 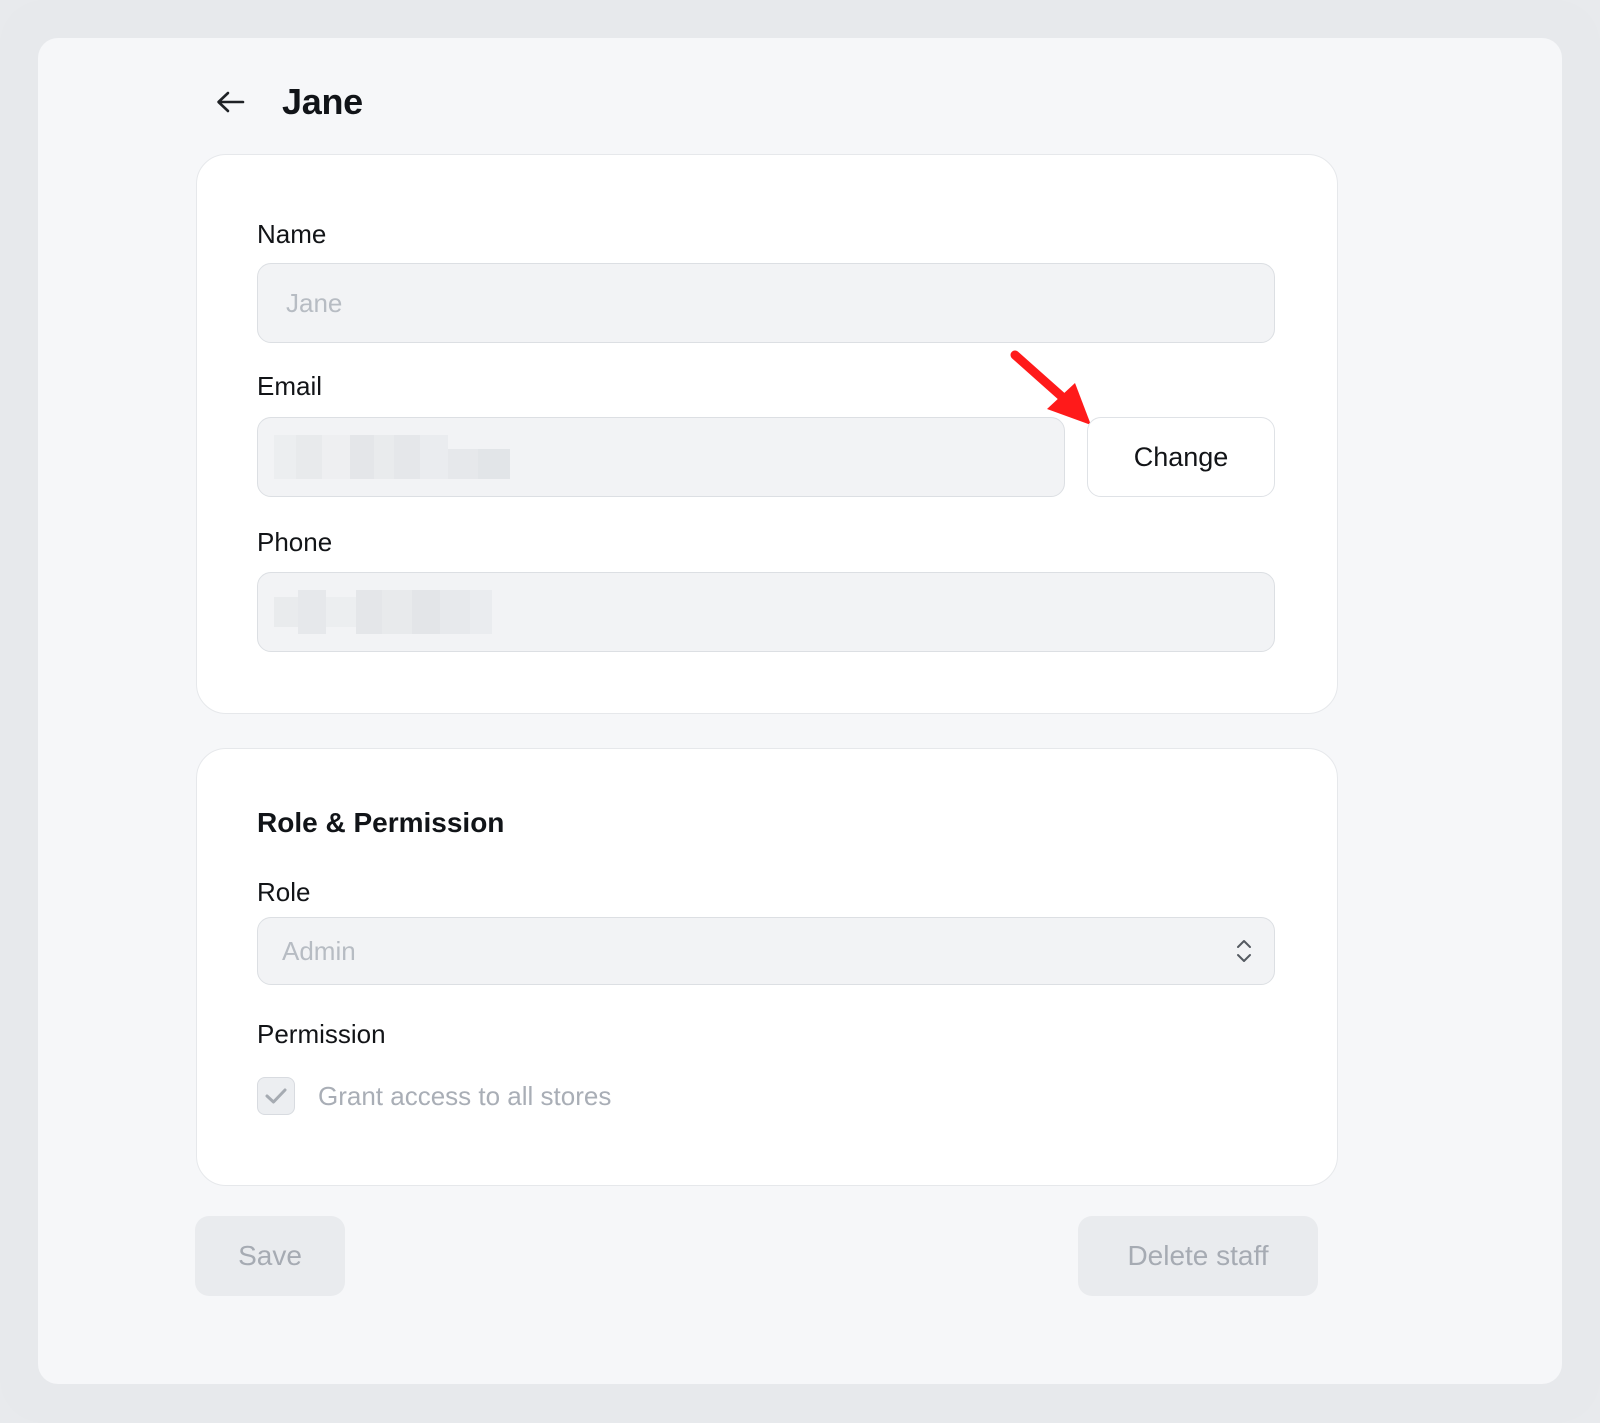 What do you see at coordinates (766, 951) in the screenshot?
I see `role-select: Admin` at bounding box center [766, 951].